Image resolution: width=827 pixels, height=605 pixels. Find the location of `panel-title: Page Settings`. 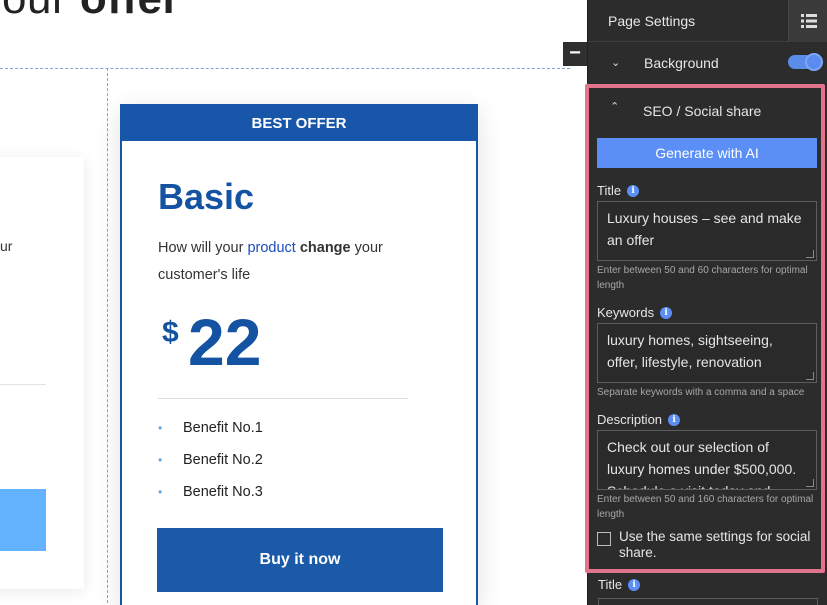

panel-title: Page Settings is located at coordinates (652, 21).